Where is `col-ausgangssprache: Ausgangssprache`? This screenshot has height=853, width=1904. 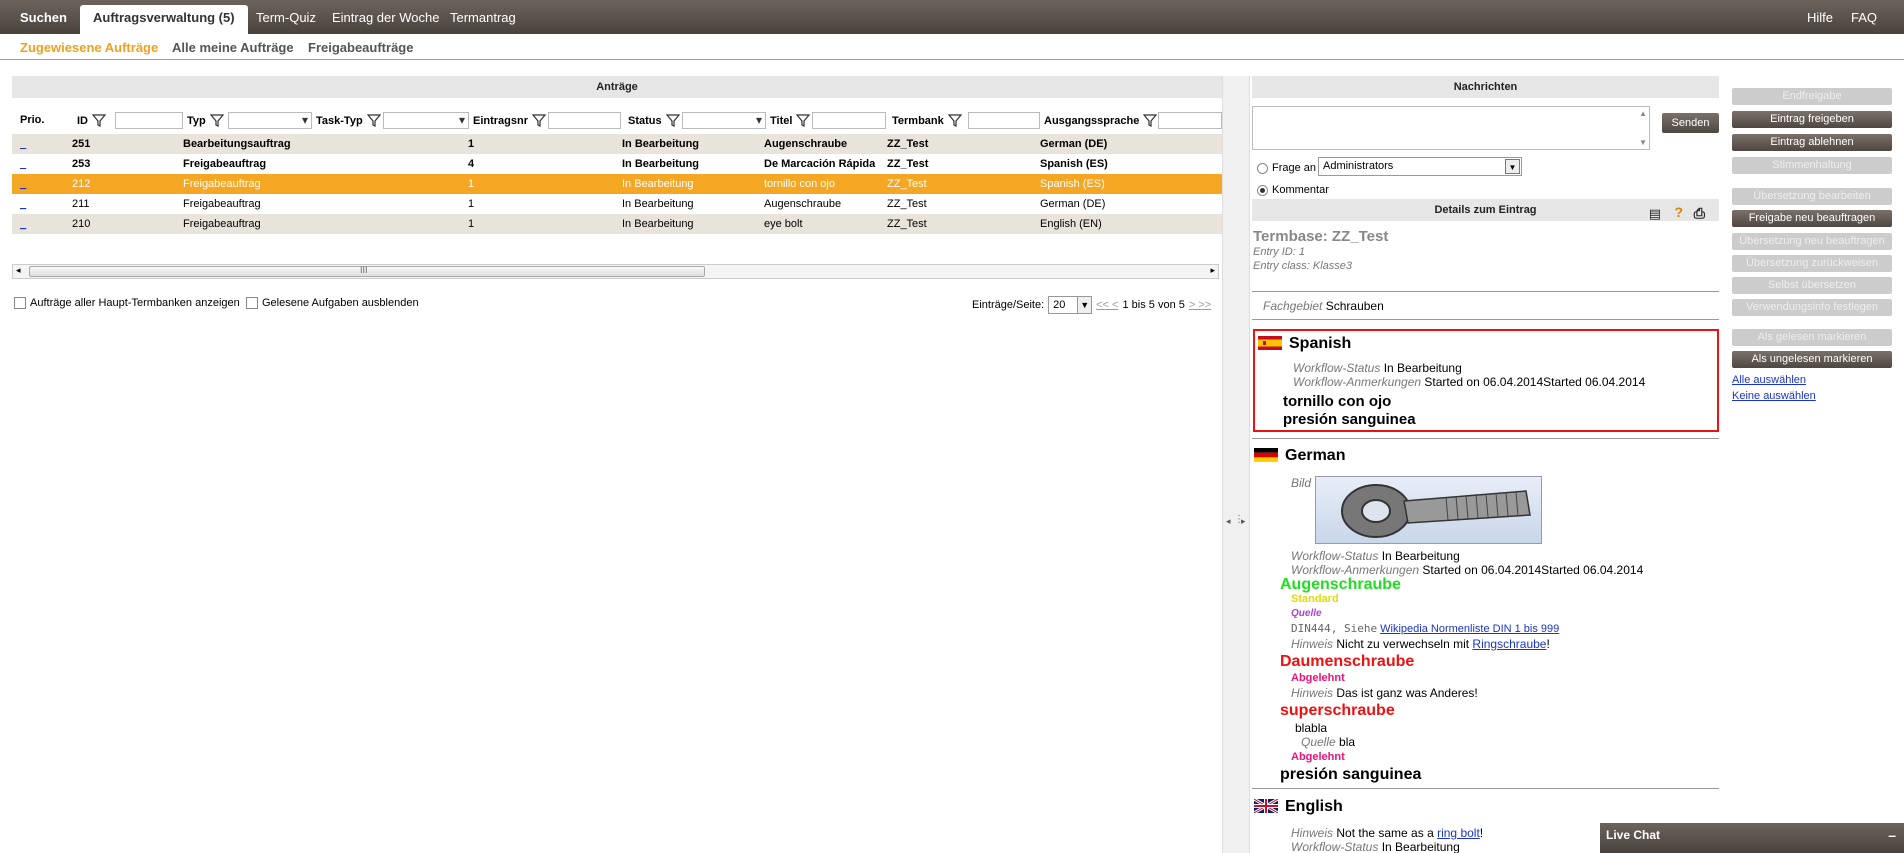 col-ausgangssprache: Ausgangssprache is located at coordinates (1101, 120).